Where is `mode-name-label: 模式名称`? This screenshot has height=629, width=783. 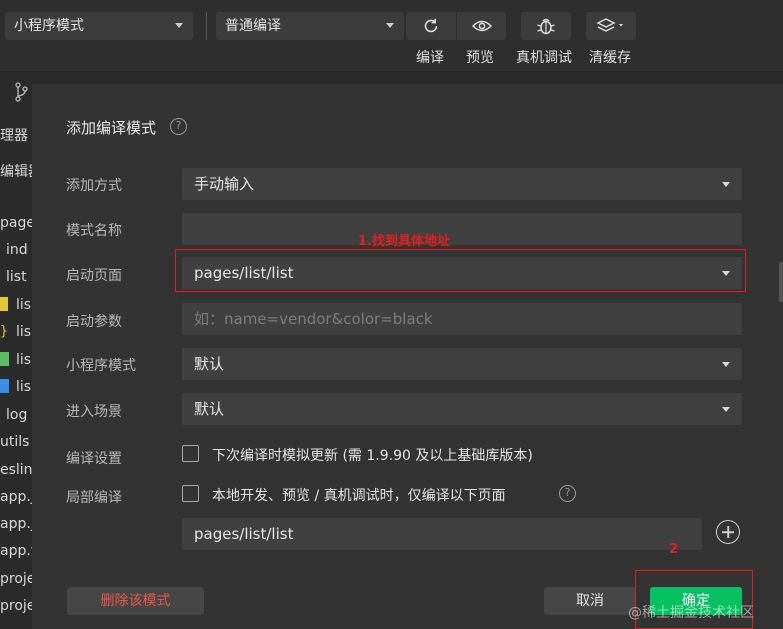
mode-name-label: 模式名称 is located at coordinates (94, 231).